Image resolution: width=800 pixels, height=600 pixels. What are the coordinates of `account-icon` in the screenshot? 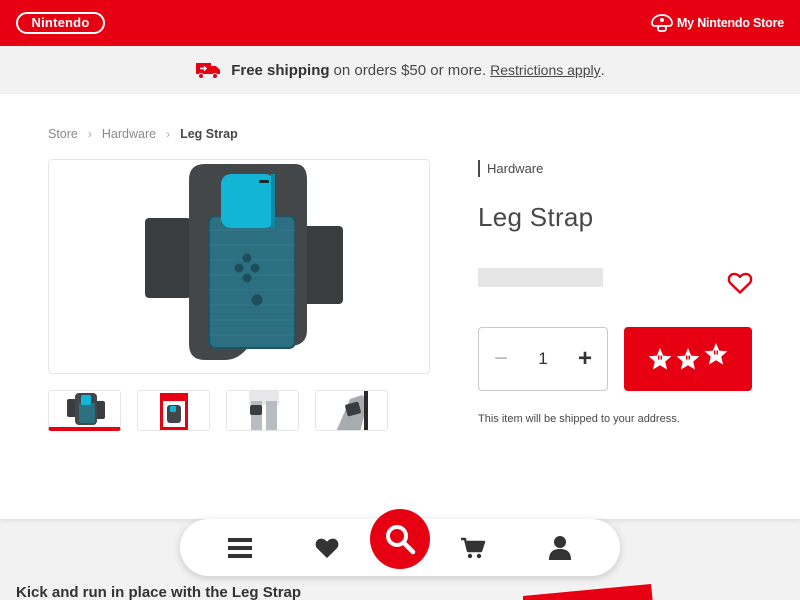 It's located at (560, 548).